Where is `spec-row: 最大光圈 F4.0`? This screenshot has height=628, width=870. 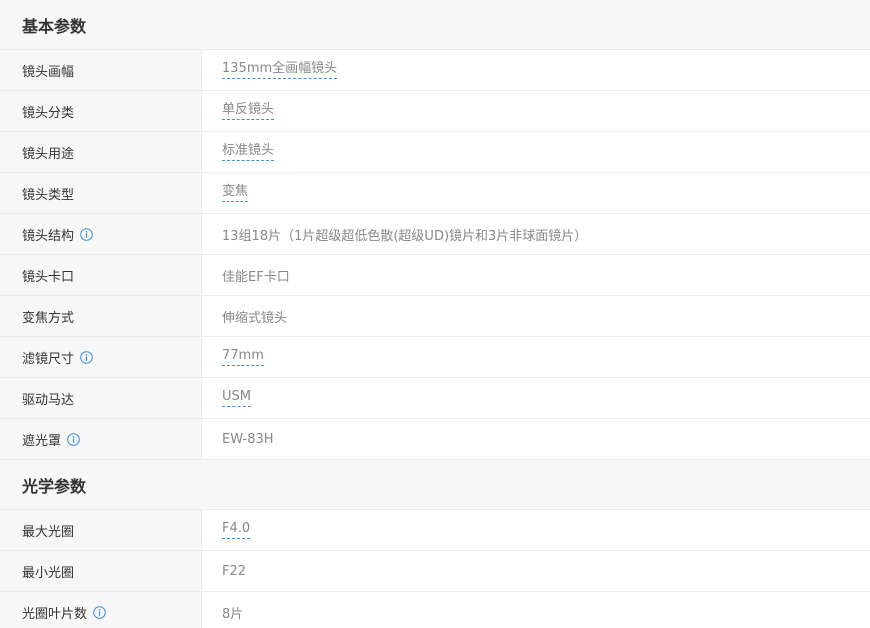 spec-row: 最大光圈 F4.0 is located at coordinates (435, 530).